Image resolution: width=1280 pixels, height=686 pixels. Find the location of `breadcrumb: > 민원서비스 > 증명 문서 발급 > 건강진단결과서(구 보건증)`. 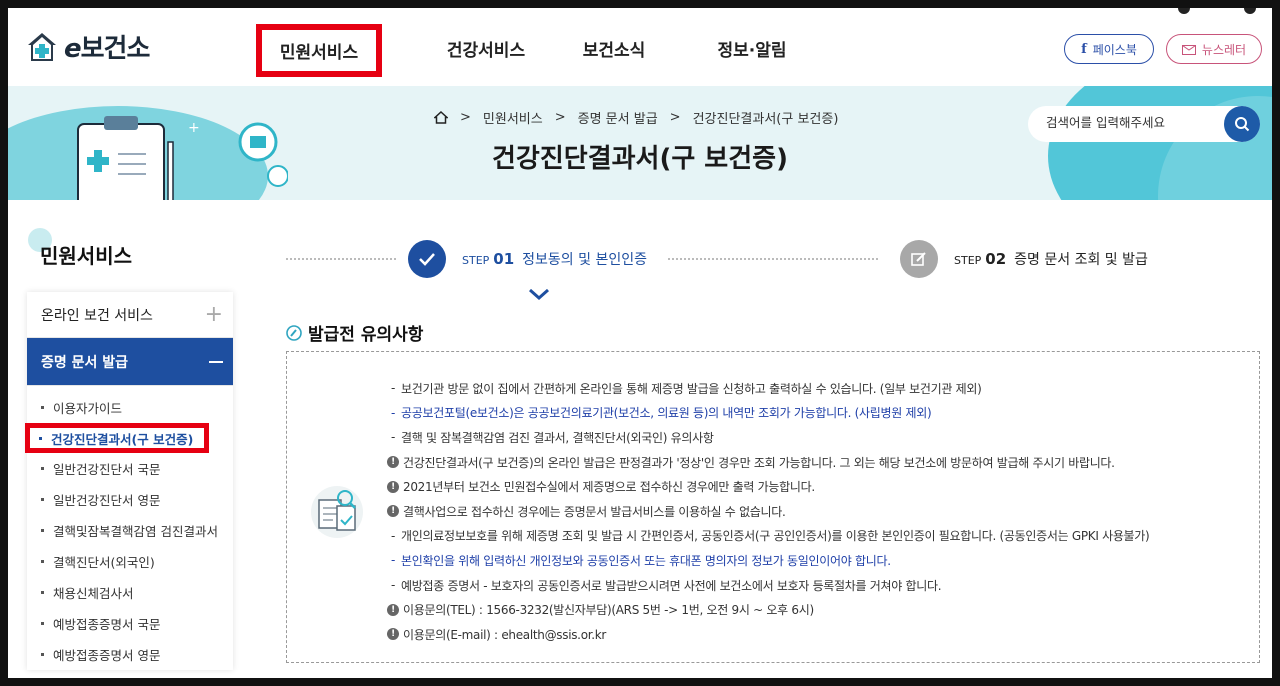

breadcrumb: > 민원서비스 > 증명 문서 발급 > 건강진단결과서(구 보건증) is located at coordinates (636, 117).